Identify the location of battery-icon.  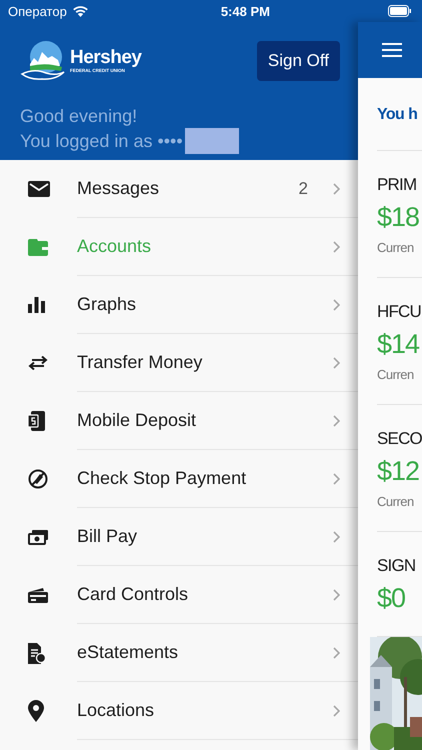
(400, 11).